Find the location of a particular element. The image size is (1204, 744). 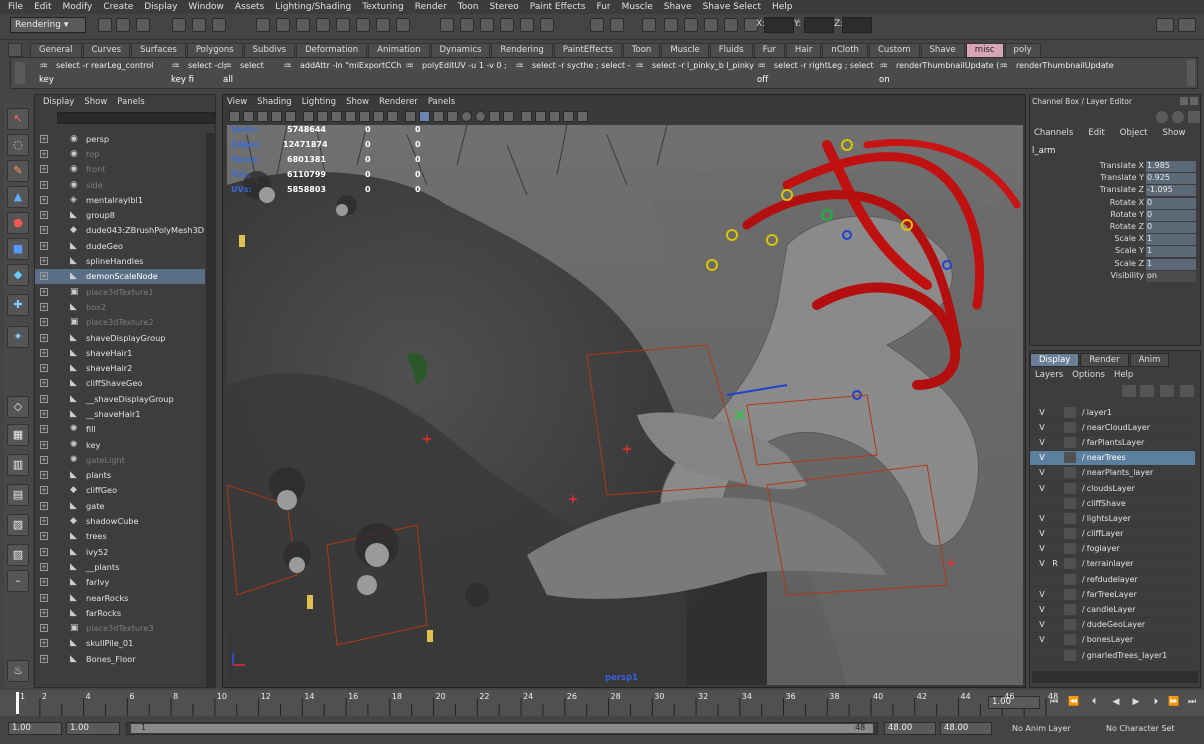

viewport-menu-renderer: Renderer is located at coordinates (398, 102).